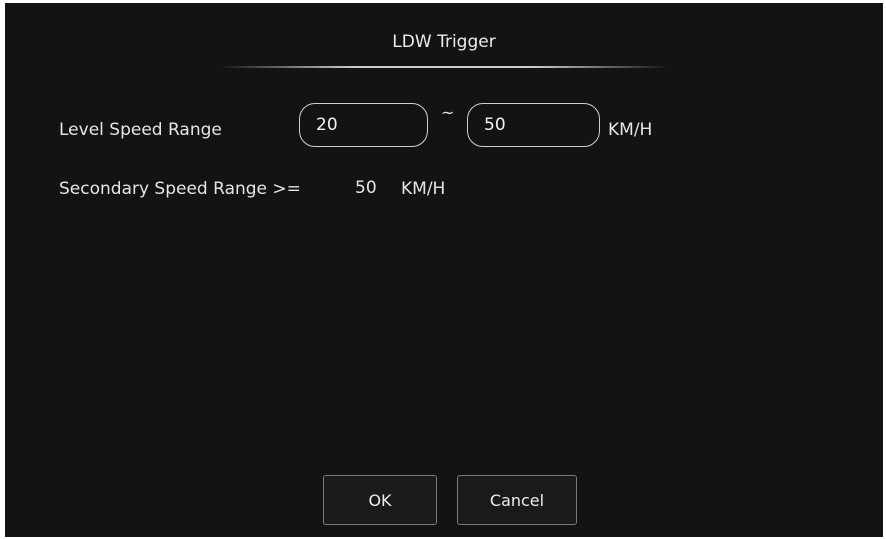 The height and width of the screenshot is (539, 886). Describe the element at coordinates (444, 42) in the screenshot. I see `dialog-title: LDW Trigger` at that location.